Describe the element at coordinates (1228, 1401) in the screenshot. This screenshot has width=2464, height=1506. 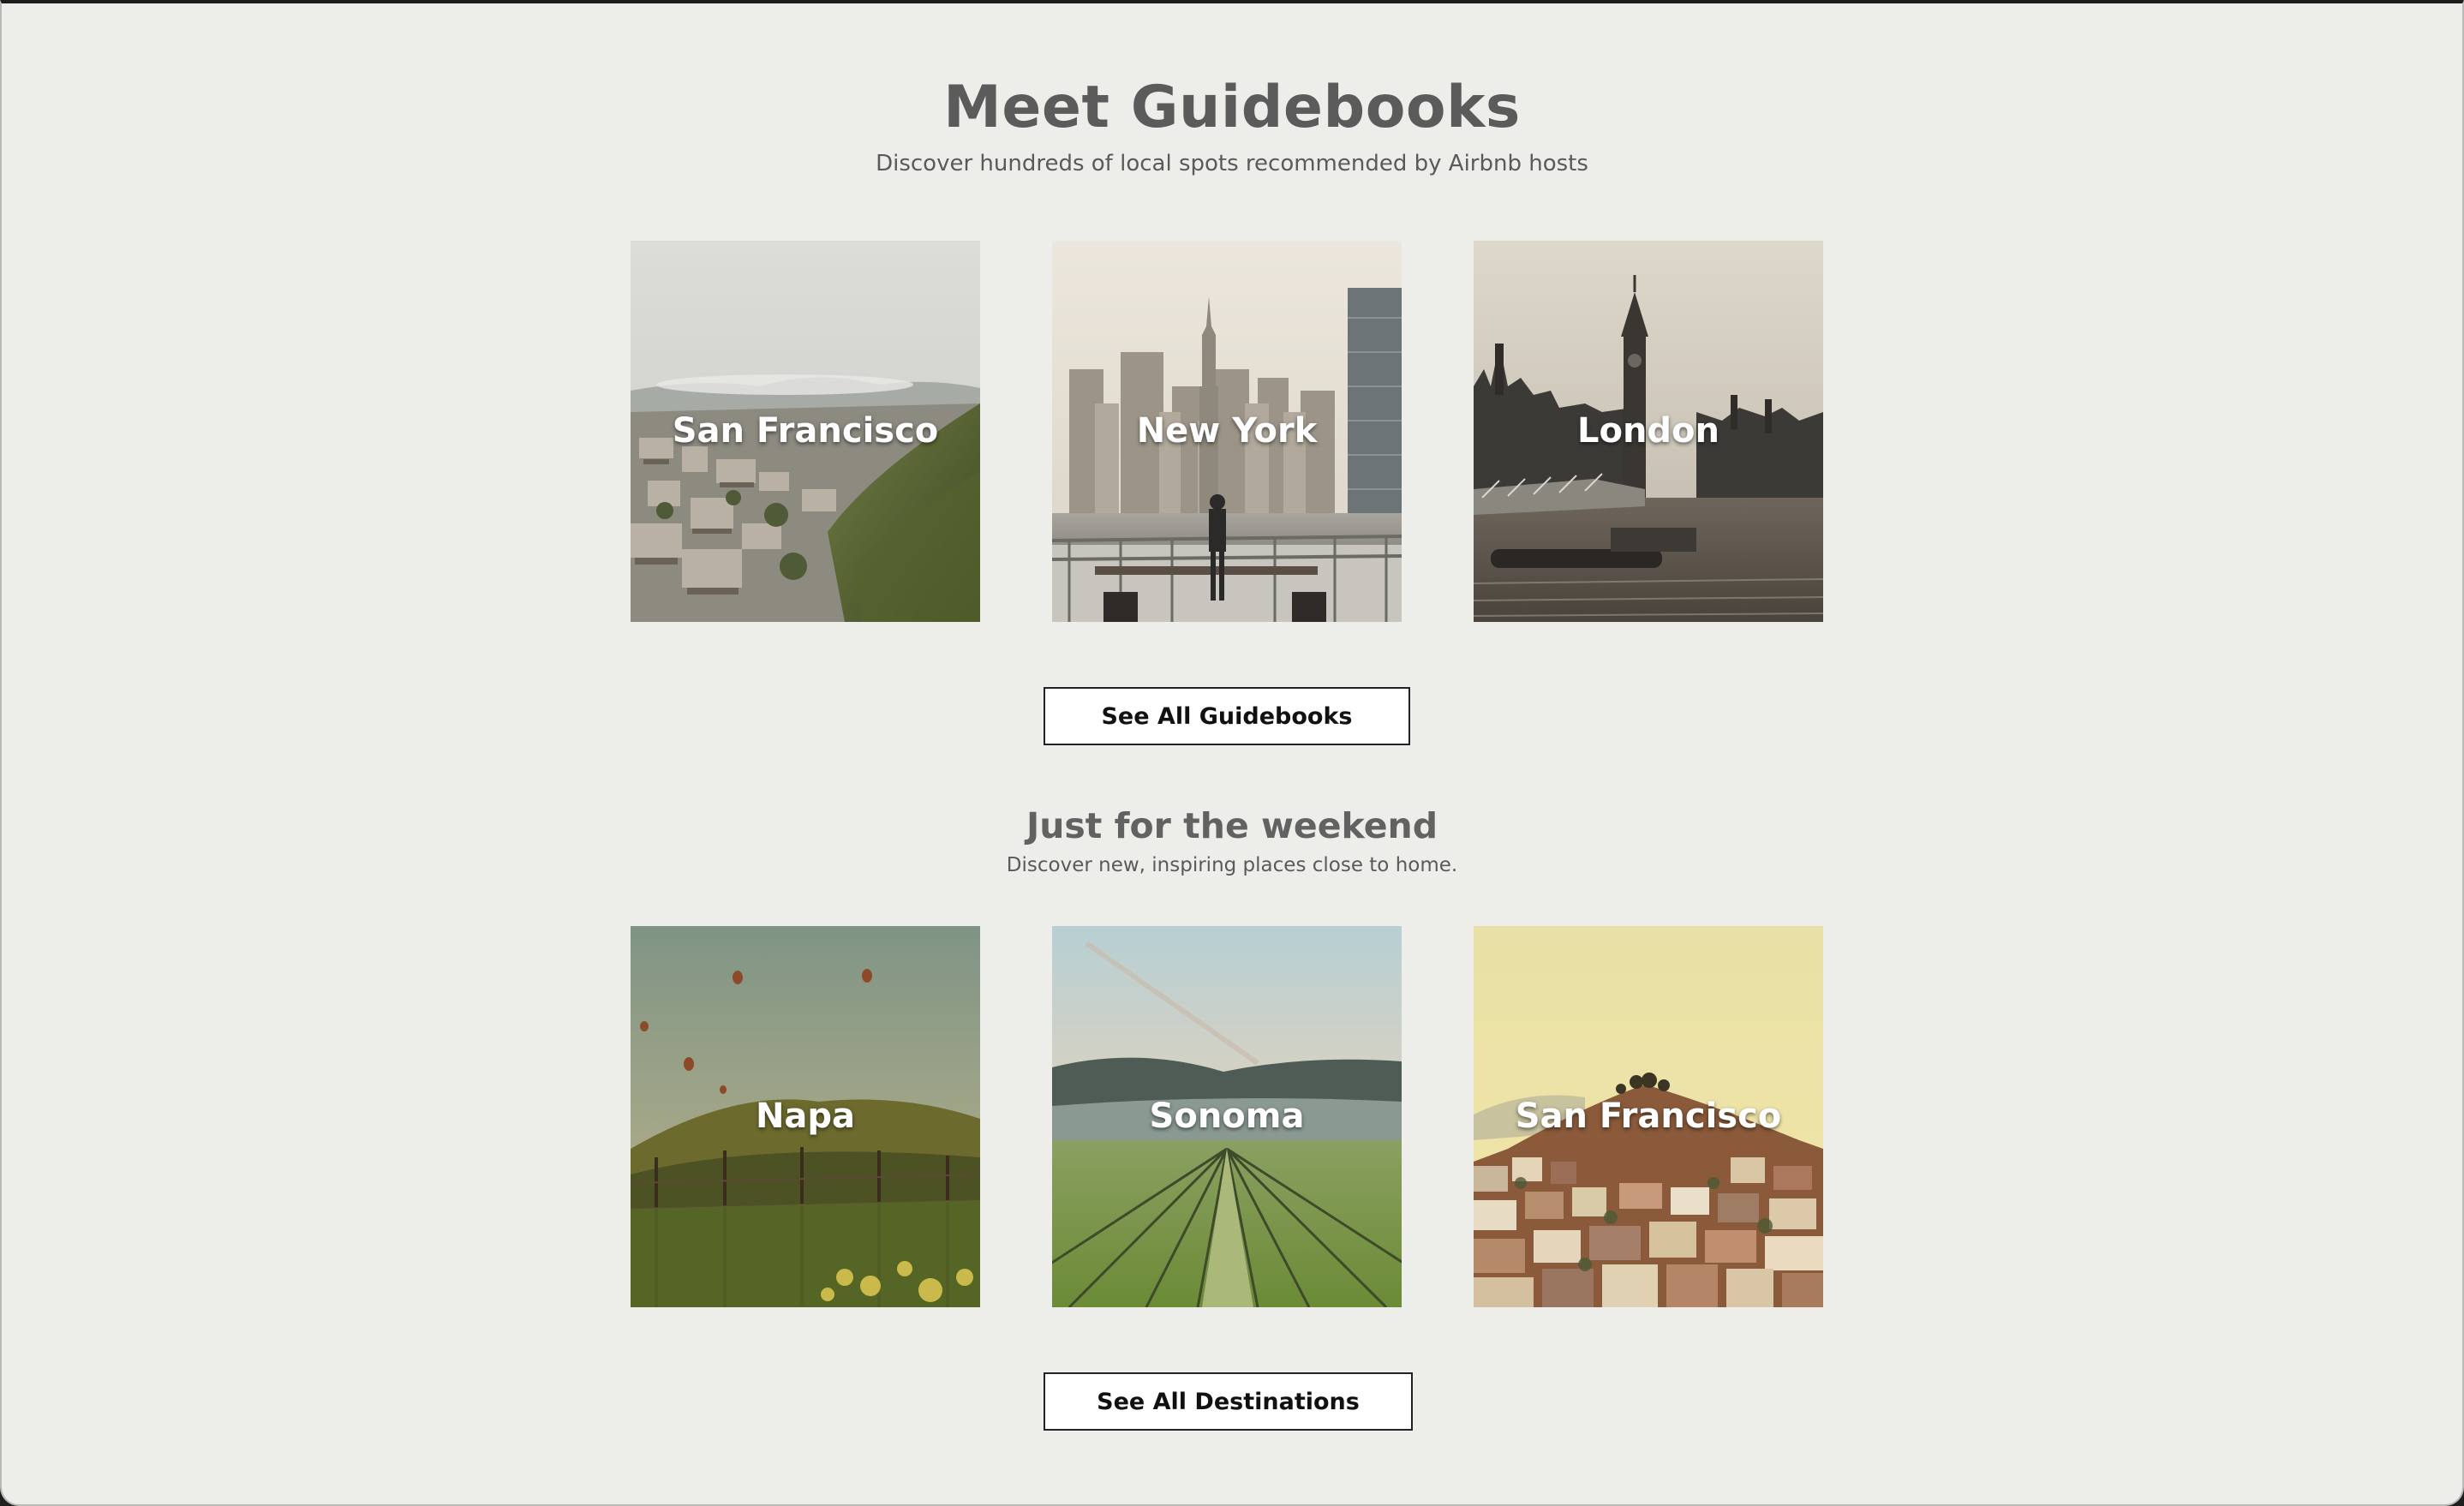
I see `see-all-destinations-button: See All Destinations` at that location.